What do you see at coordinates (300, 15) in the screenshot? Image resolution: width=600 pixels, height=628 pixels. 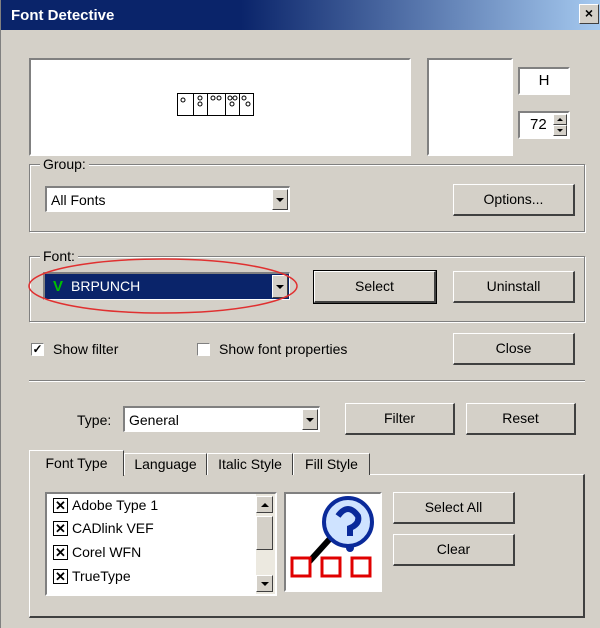 I see `title-bar: Font Detective ×` at bounding box center [300, 15].